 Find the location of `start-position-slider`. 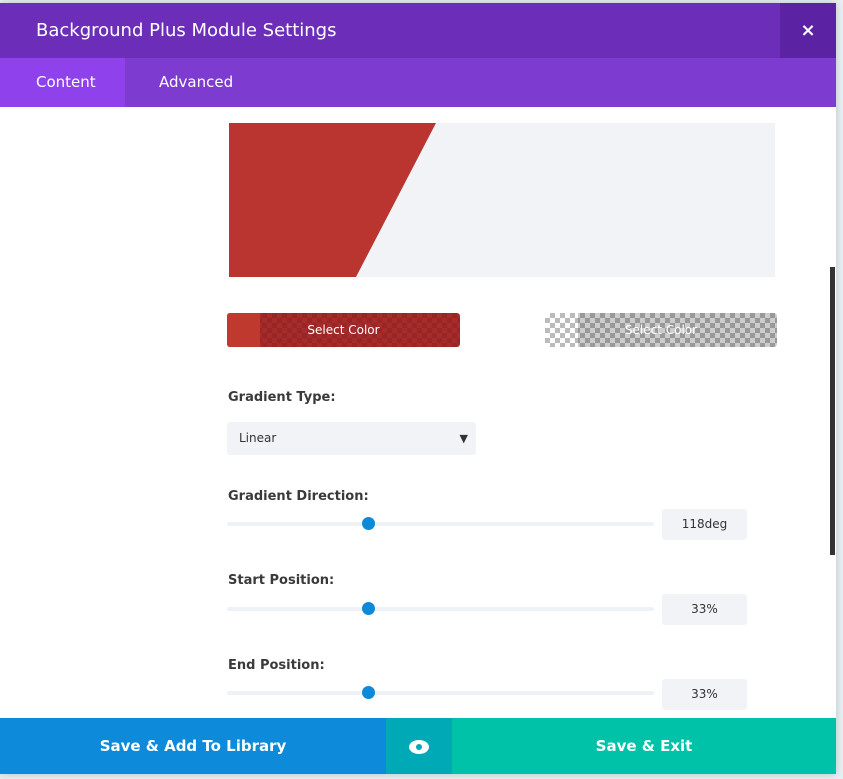

start-position-slider is located at coordinates (440, 608).